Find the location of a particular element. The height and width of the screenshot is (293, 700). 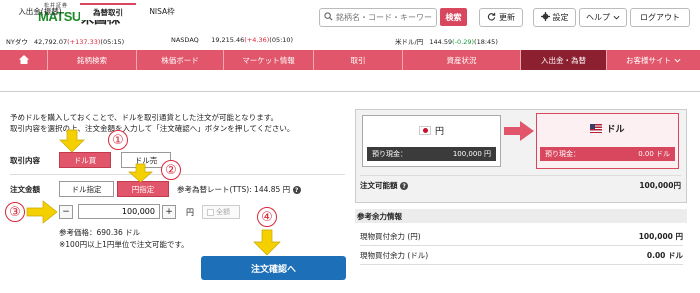

orderable-value: 100,000円 is located at coordinates (660, 185).